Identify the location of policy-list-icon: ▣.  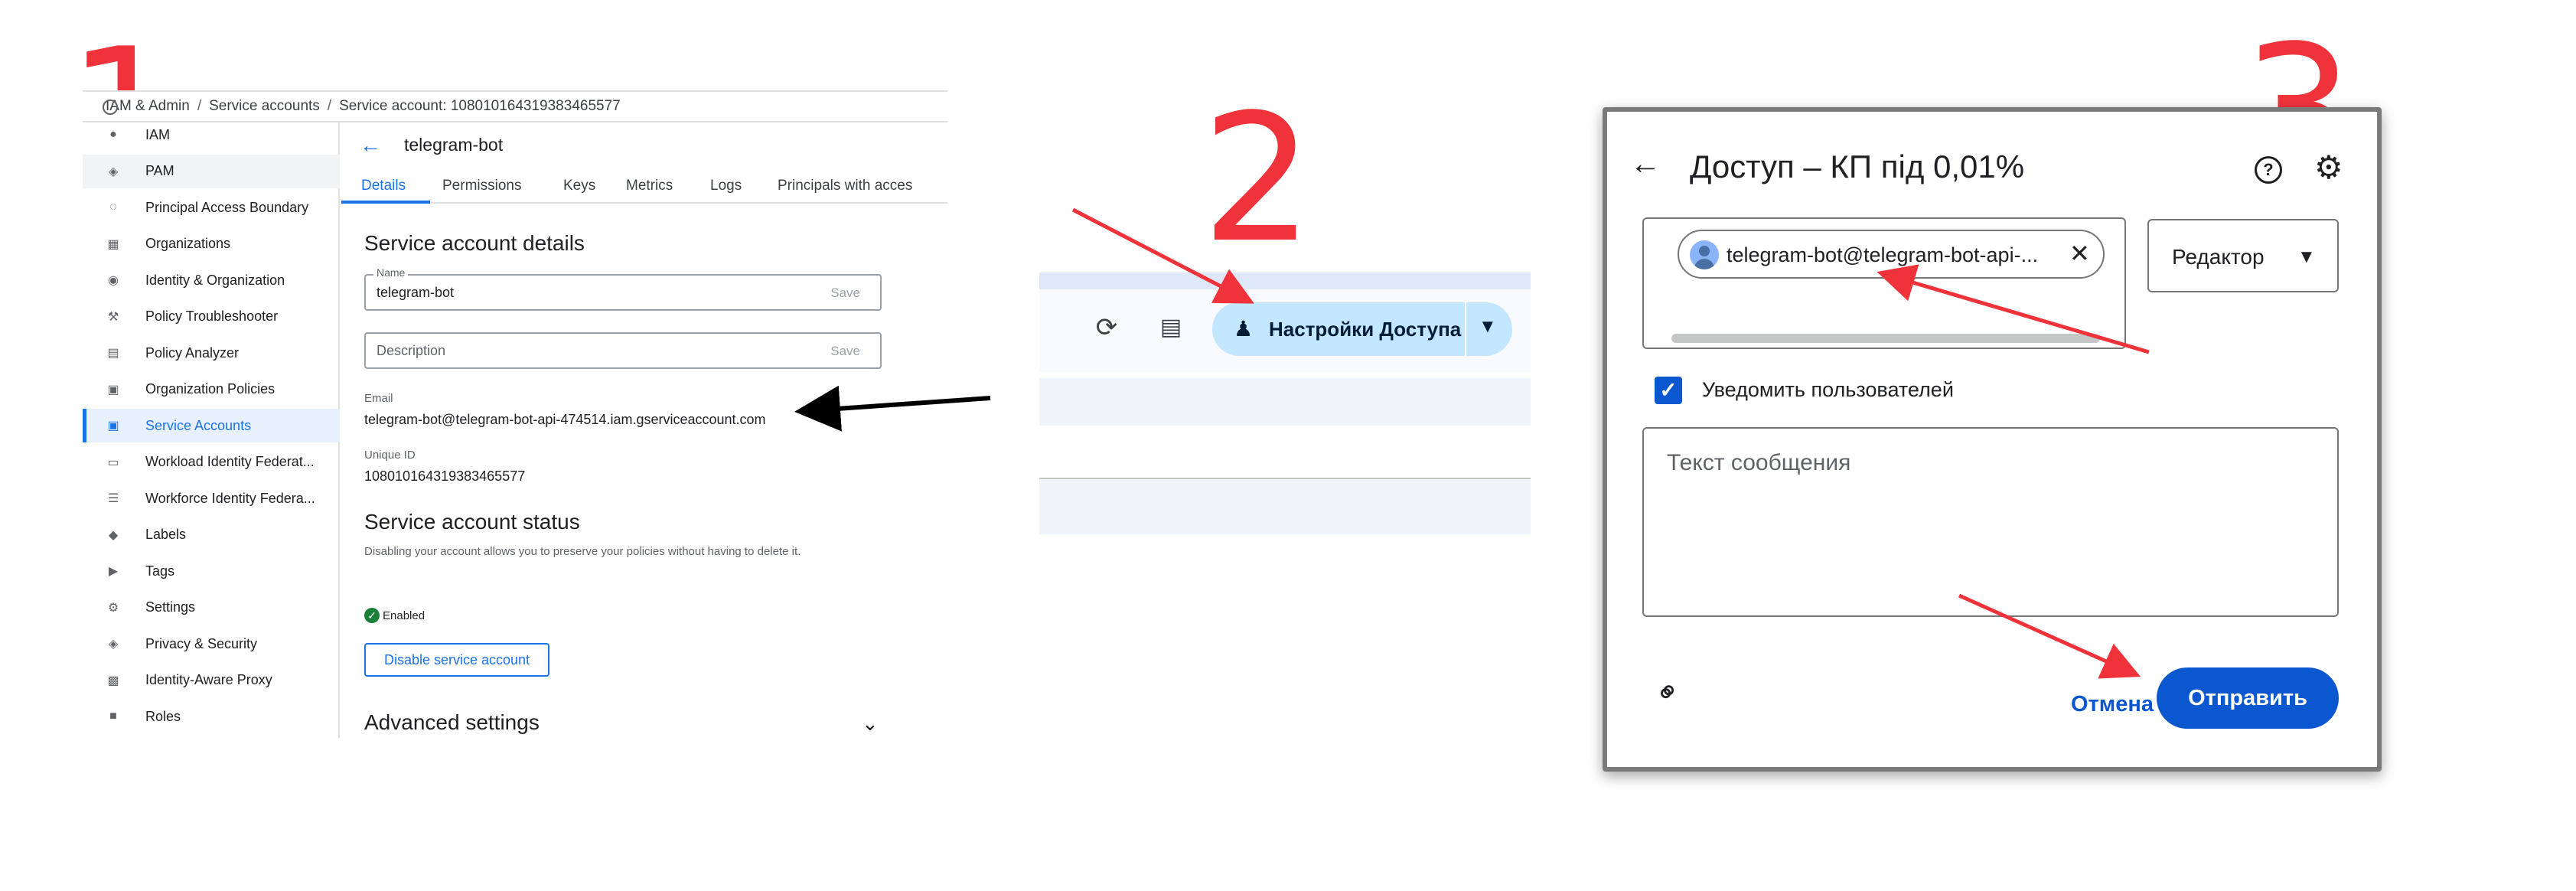
(113, 390).